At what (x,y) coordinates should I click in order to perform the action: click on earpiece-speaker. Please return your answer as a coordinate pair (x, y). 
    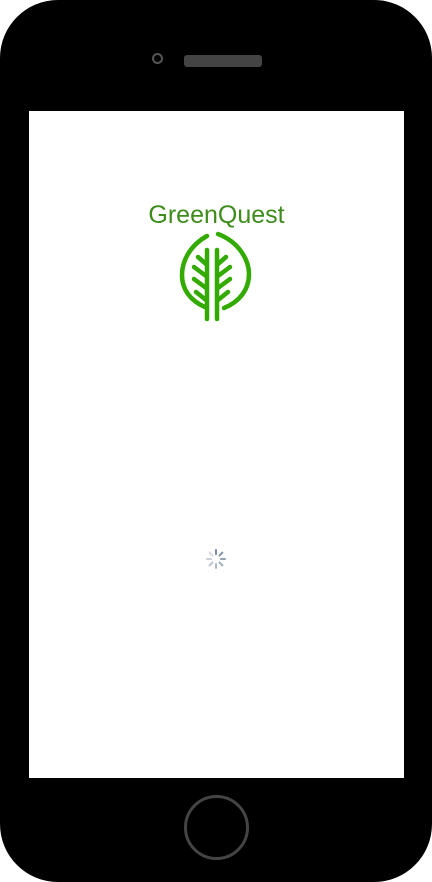
    Looking at the image, I should click on (223, 61).